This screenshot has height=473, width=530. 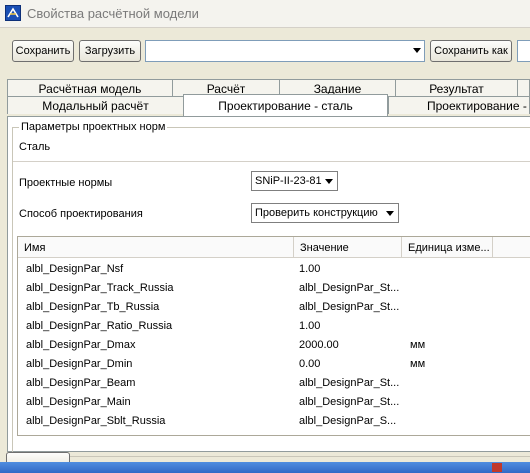 I want to click on method-label: Способ проектирования, so click(x=81, y=214).